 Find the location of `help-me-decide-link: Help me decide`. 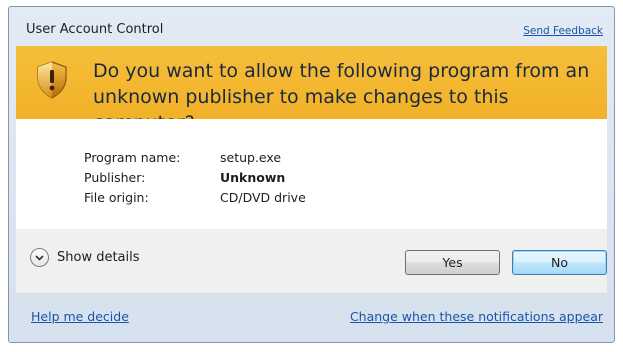

help-me-decide-link: Help me decide is located at coordinates (80, 316).